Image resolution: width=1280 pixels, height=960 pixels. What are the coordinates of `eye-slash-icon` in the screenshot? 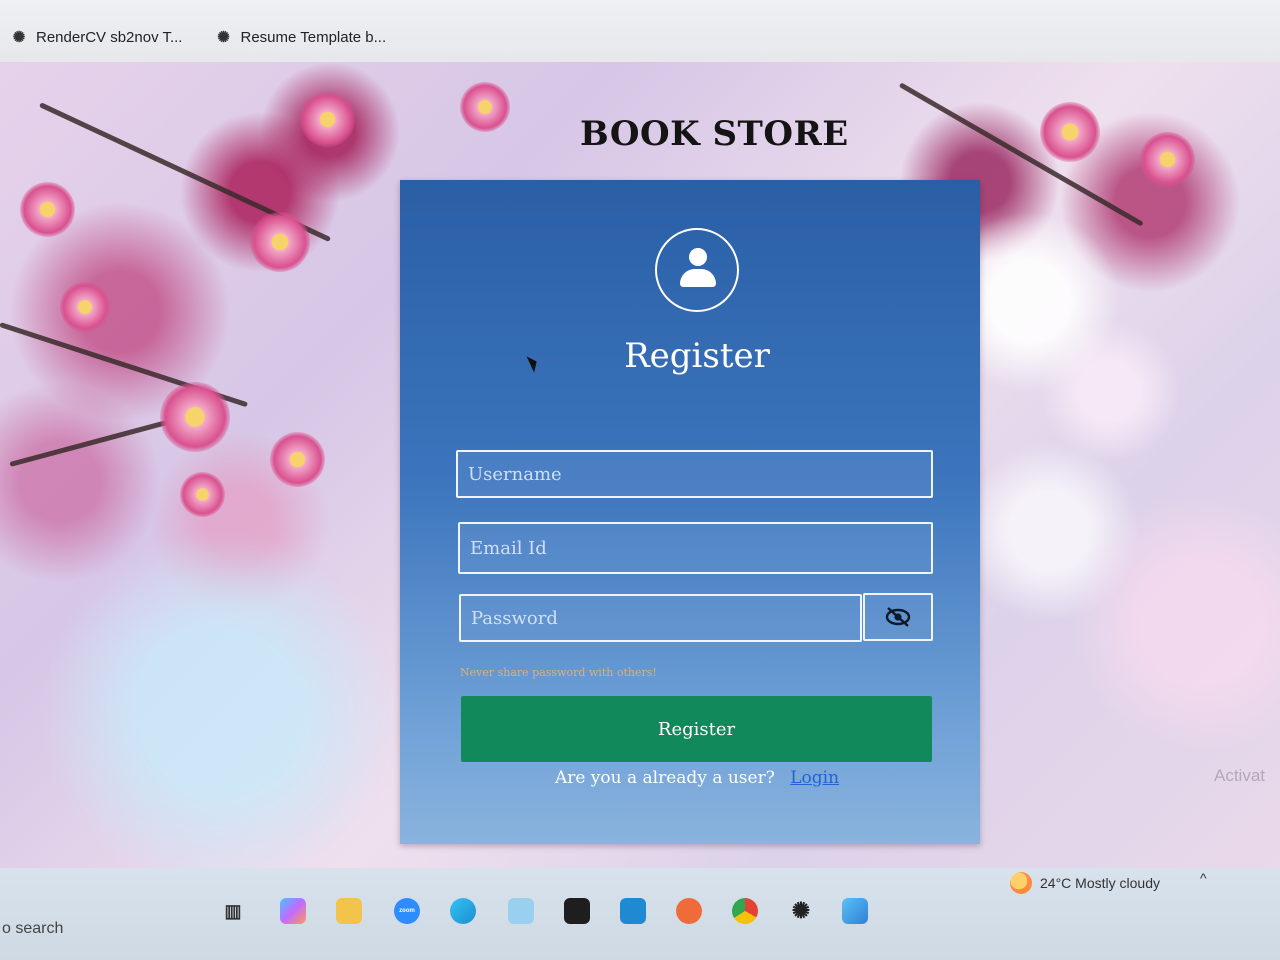 It's located at (898, 617).